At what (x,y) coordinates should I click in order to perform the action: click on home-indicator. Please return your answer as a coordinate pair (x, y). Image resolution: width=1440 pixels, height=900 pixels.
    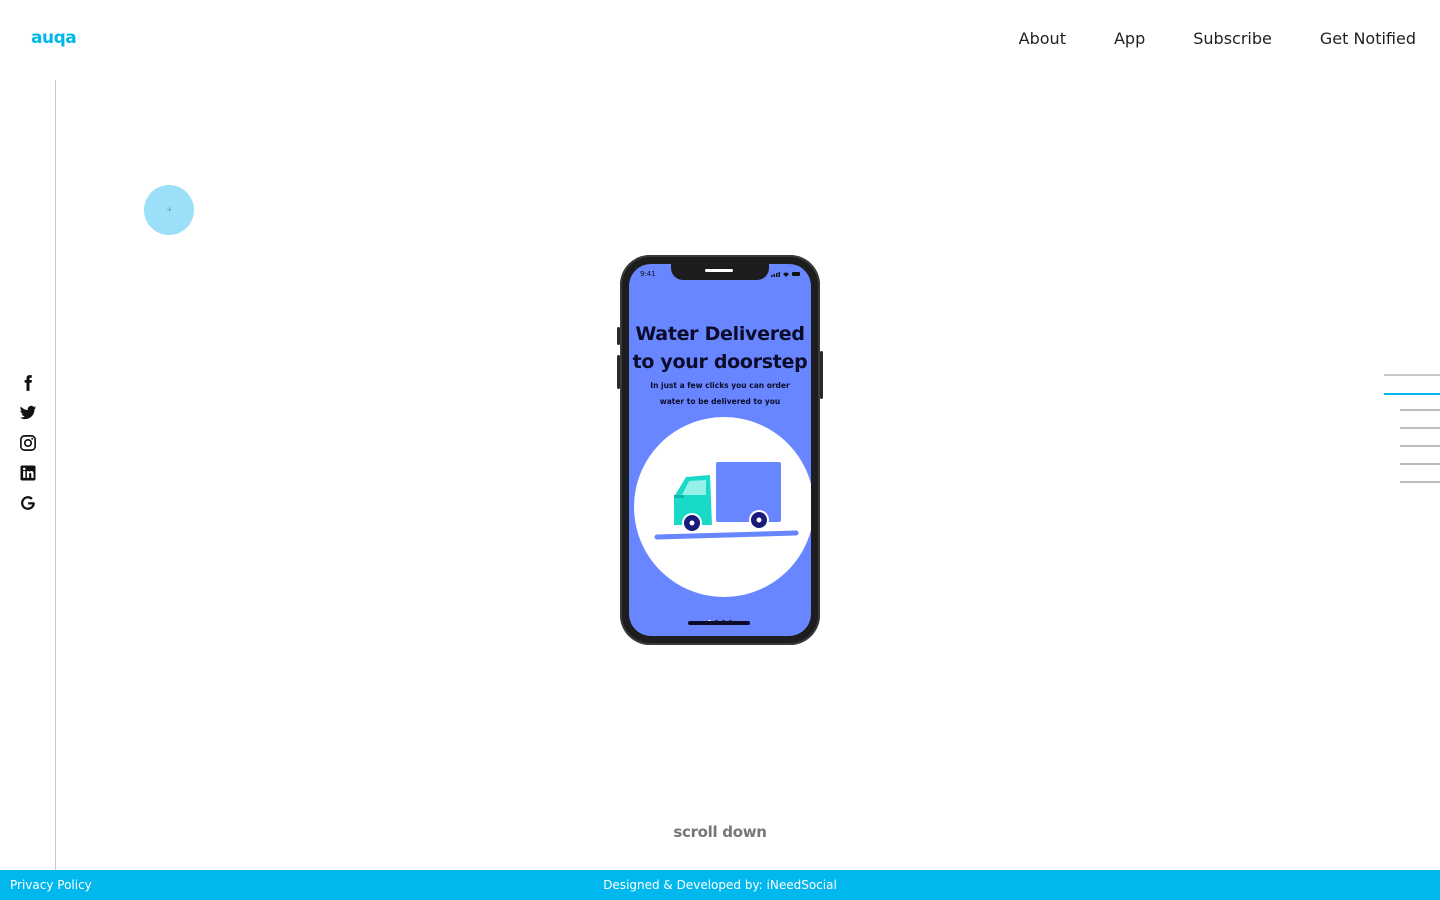
    Looking at the image, I should click on (719, 623).